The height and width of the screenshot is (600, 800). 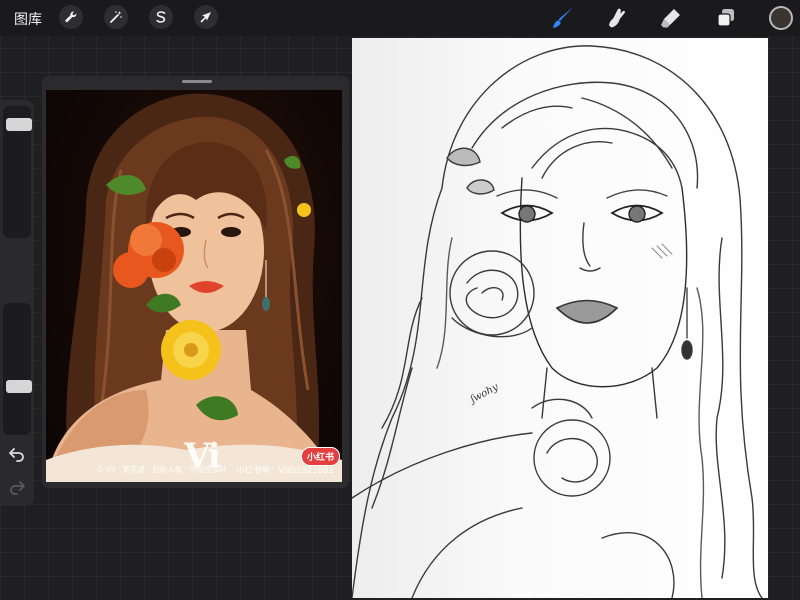 I want to click on transform-arrow-icon, so click(x=205, y=17).